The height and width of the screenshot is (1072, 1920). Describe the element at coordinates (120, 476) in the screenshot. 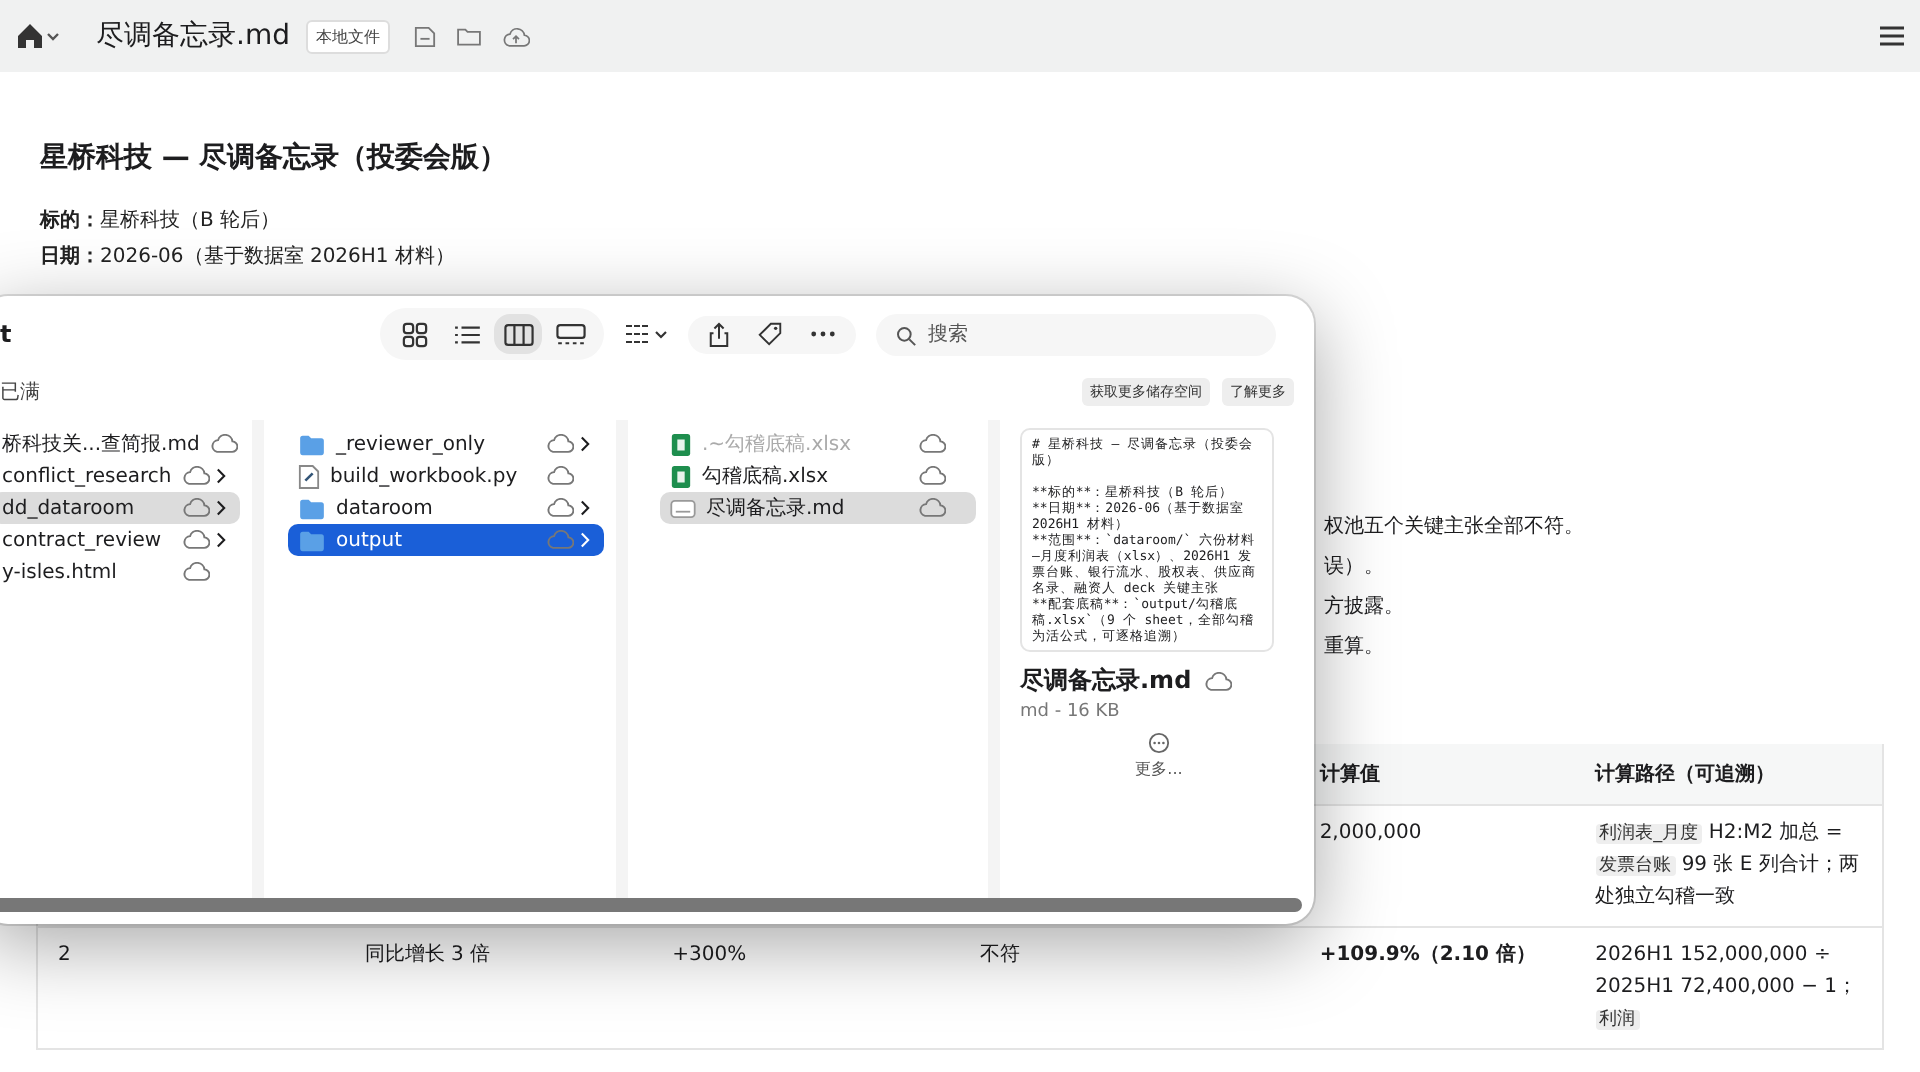

I see `file-list-item: conflict_research` at that location.